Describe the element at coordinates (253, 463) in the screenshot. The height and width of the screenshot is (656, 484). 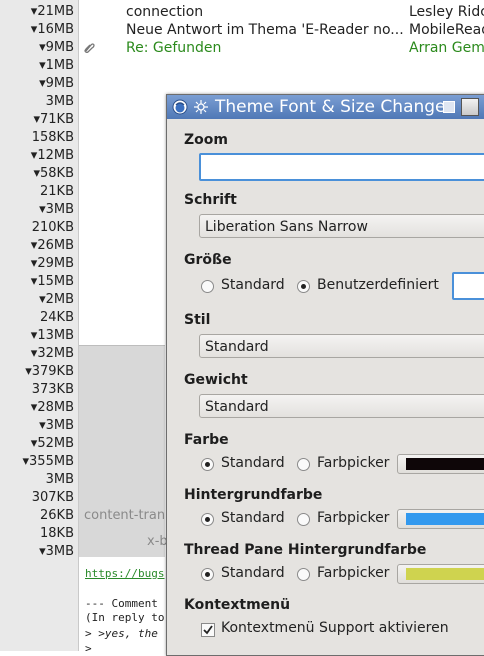
I see `color-standard-label: Standard` at that location.